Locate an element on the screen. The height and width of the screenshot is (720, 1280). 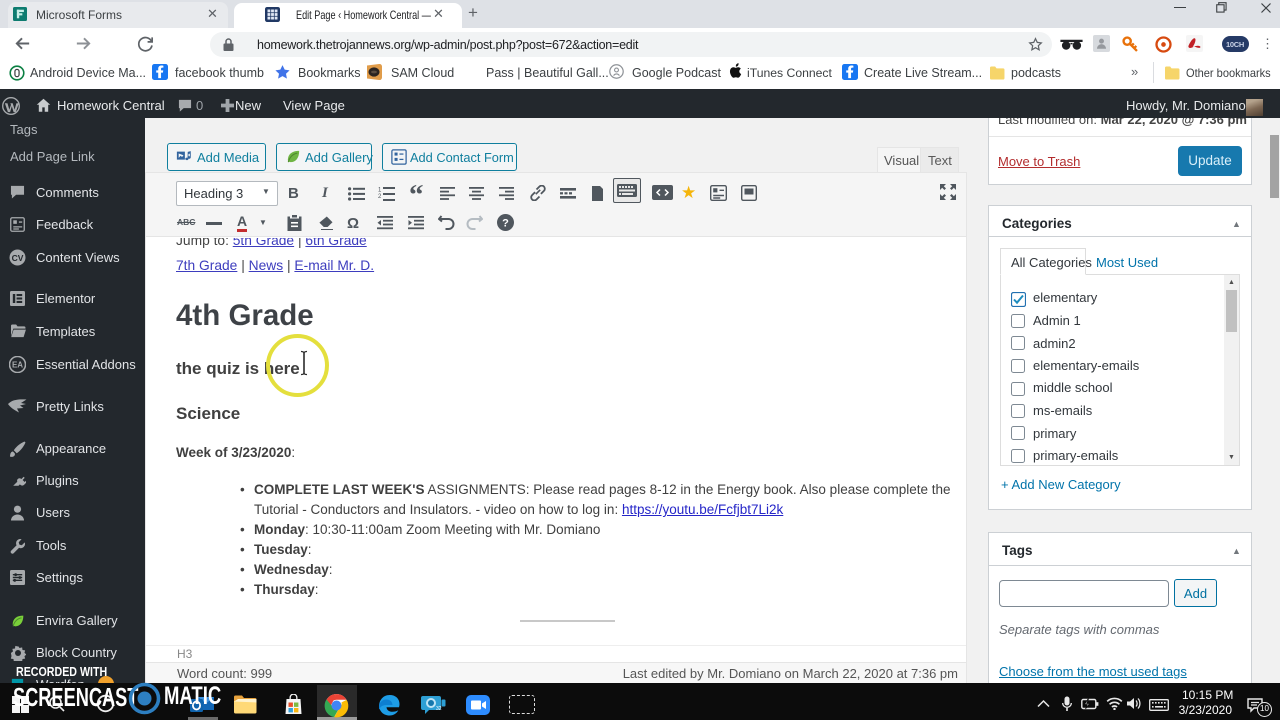
svg-text: 32 is located at coordinates (439, 709).